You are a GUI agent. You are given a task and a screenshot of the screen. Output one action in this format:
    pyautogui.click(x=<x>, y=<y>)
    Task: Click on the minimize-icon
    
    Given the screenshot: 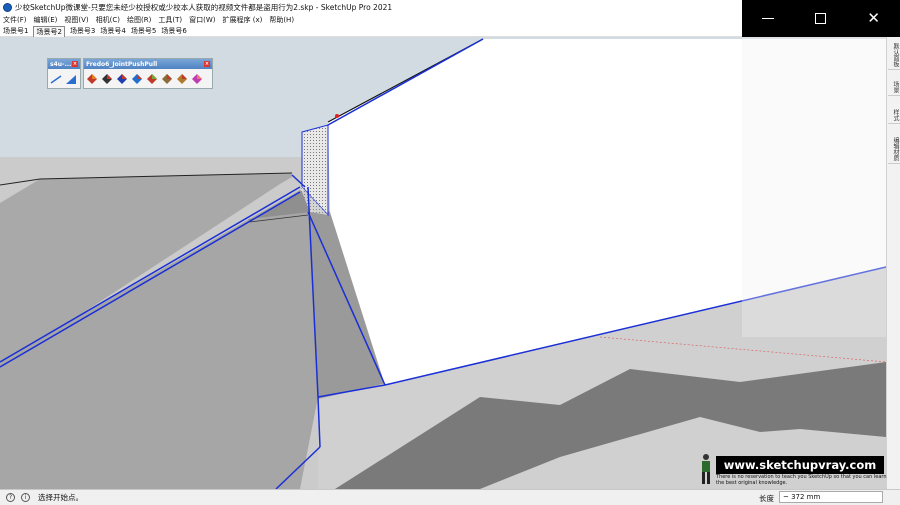 What is the action you would take?
    pyautogui.click(x=768, y=18)
    